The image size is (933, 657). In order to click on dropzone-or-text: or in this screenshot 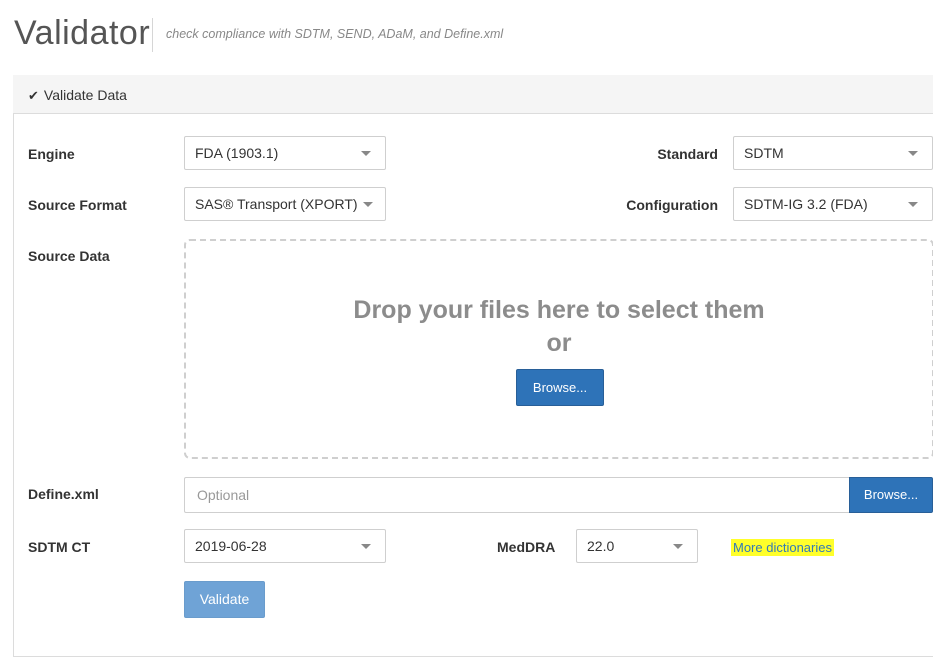, I will do `click(559, 343)`.